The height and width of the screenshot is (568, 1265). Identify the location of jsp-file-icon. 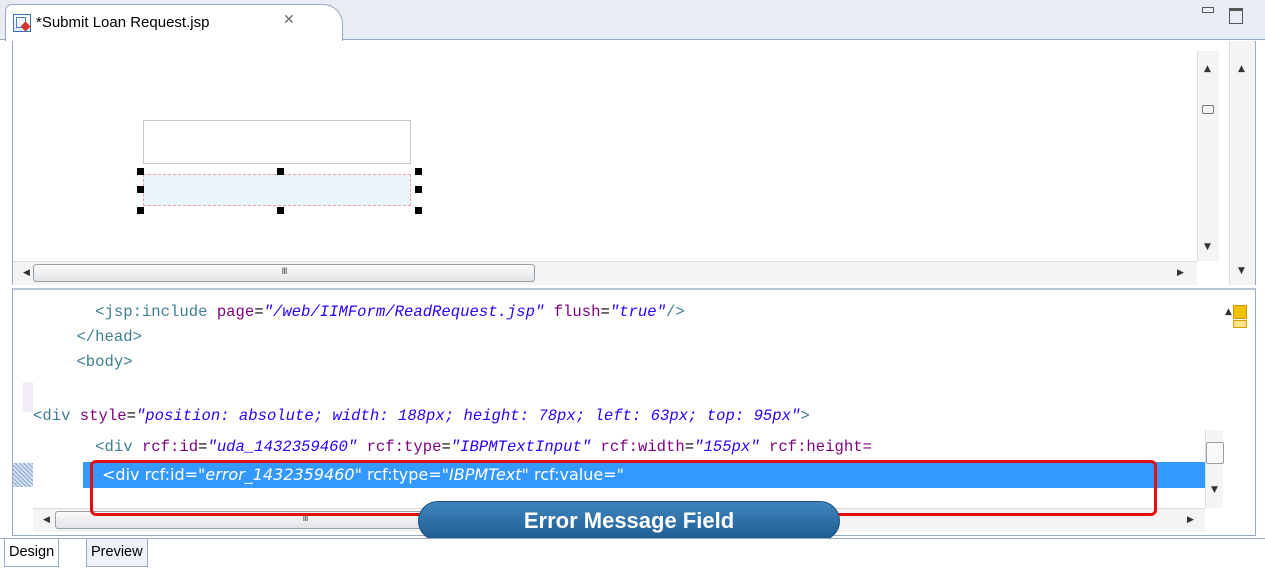
(22, 23).